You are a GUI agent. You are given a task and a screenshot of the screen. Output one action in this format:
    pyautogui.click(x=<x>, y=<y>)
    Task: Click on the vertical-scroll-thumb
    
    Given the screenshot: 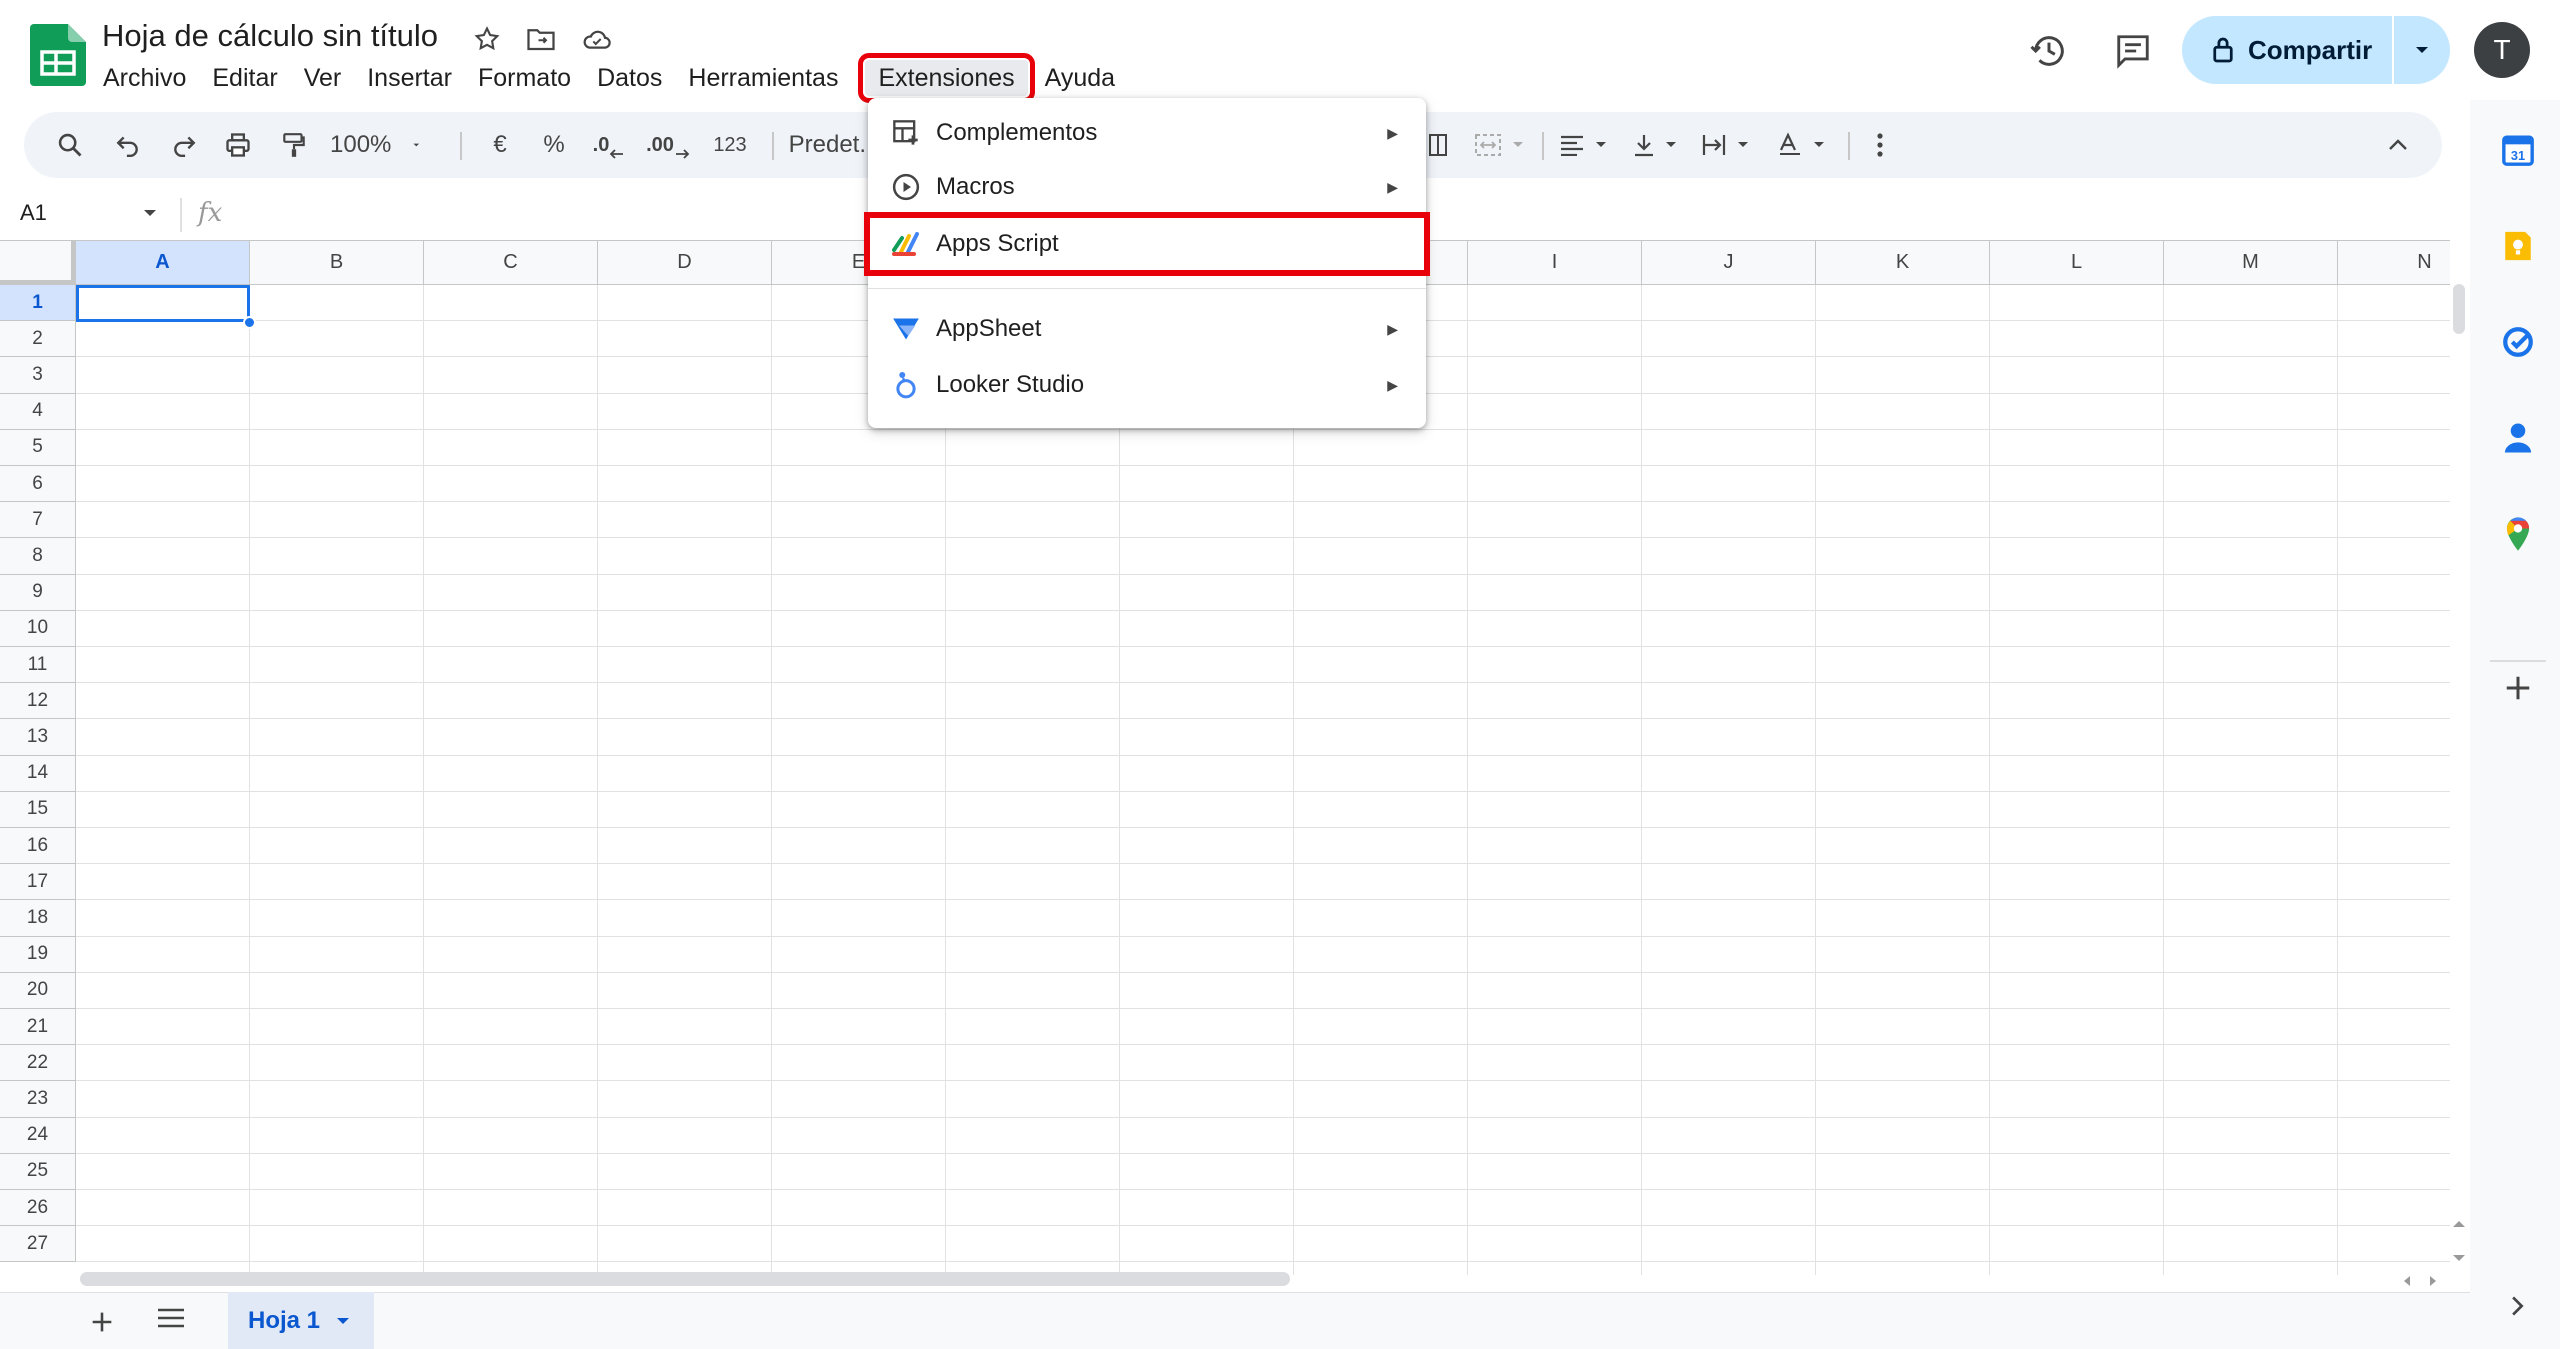 What is the action you would take?
    pyautogui.click(x=2459, y=309)
    